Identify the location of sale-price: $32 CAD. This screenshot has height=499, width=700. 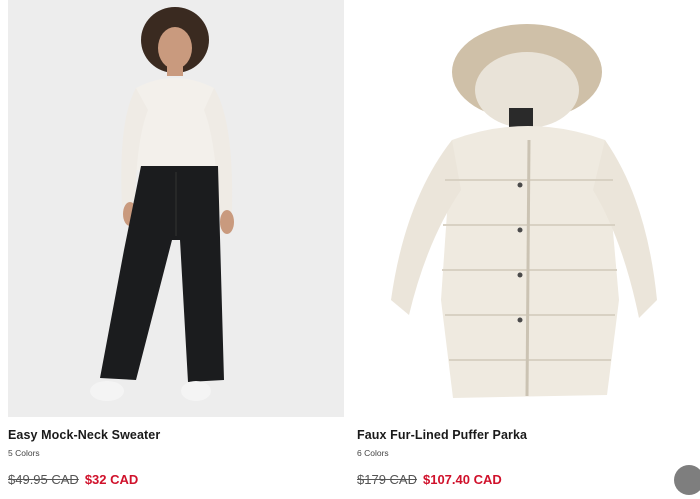
(111, 479).